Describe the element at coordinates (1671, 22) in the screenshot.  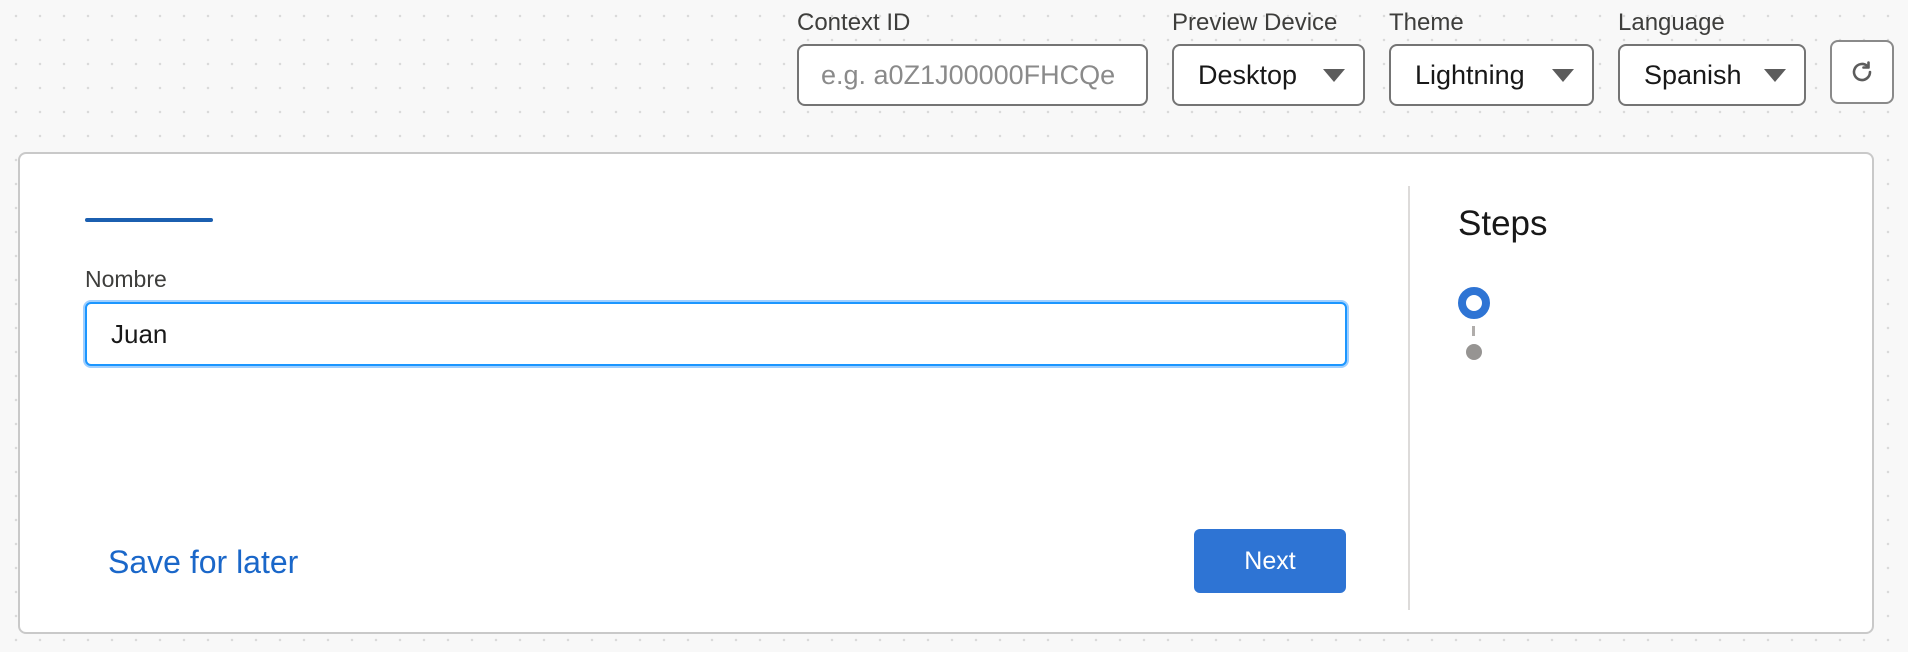
I see `language-label: Language` at that location.